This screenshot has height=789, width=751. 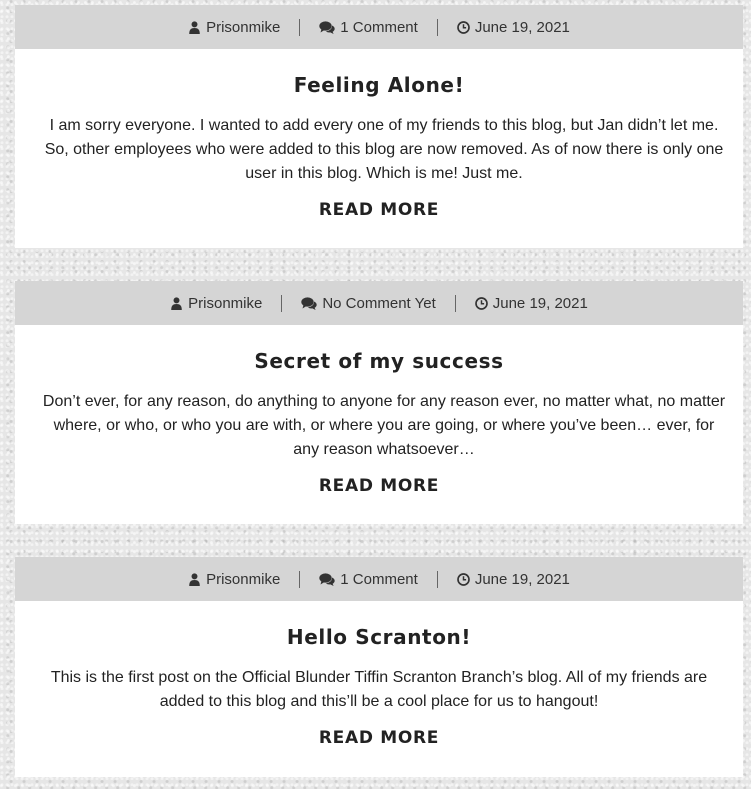 I want to click on post-title: Hello Scranton!, so click(x=379, y=637).